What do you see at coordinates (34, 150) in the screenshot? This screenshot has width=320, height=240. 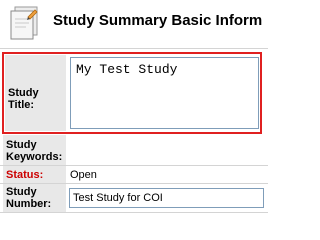 I see `study-keywords-label: Study Keywords:` at bounding box center [34, 150].